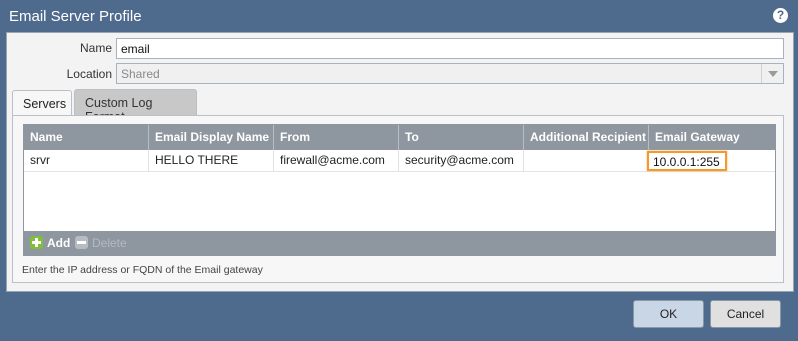 This screenshot has width=798, height=341. Describe the element at coordinates (772, 73) in the screenshot. I see `chevron-down-icon` at that location.